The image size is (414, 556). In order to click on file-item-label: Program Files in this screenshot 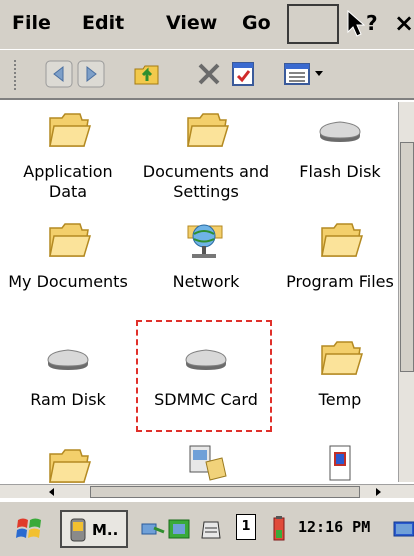, I will do `click(340, 281)`.